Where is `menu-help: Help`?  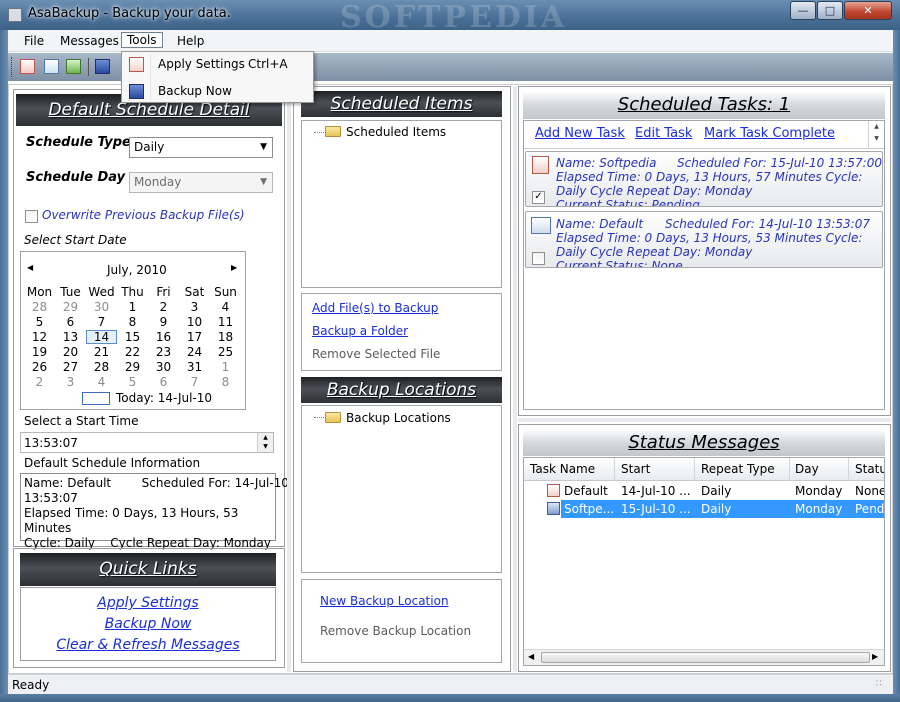 menu-help: Help is located at coordinates (190, 41).